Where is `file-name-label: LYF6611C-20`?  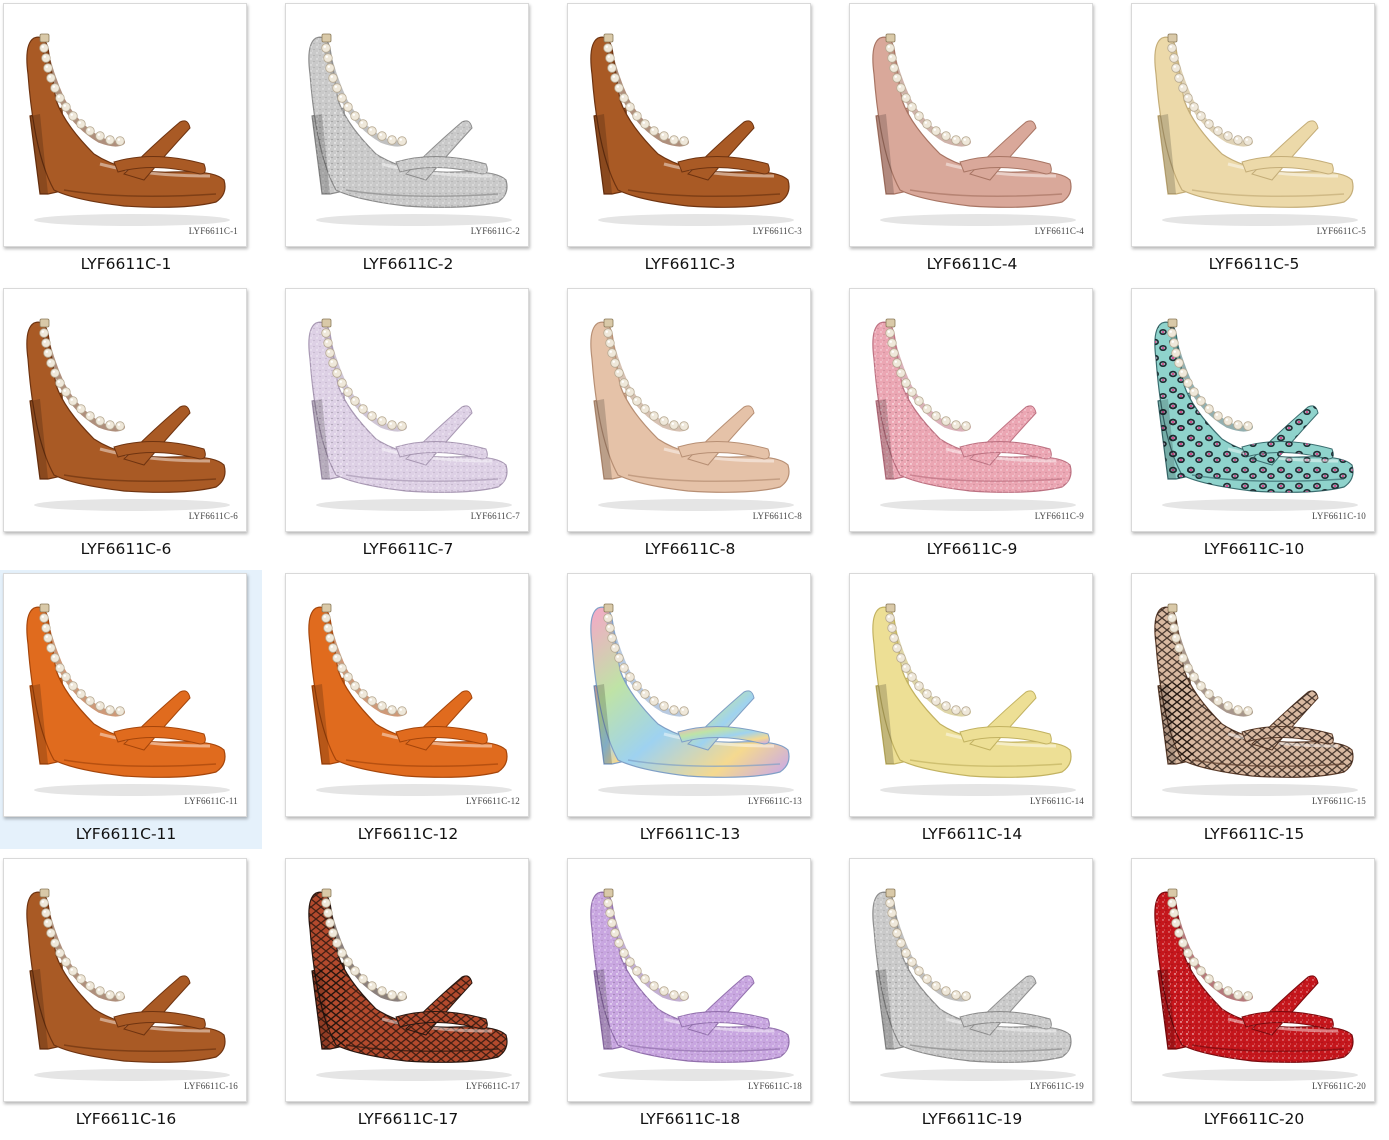
file-name-label: LYF6611C-20 is located at coordinates (1254, 1119).